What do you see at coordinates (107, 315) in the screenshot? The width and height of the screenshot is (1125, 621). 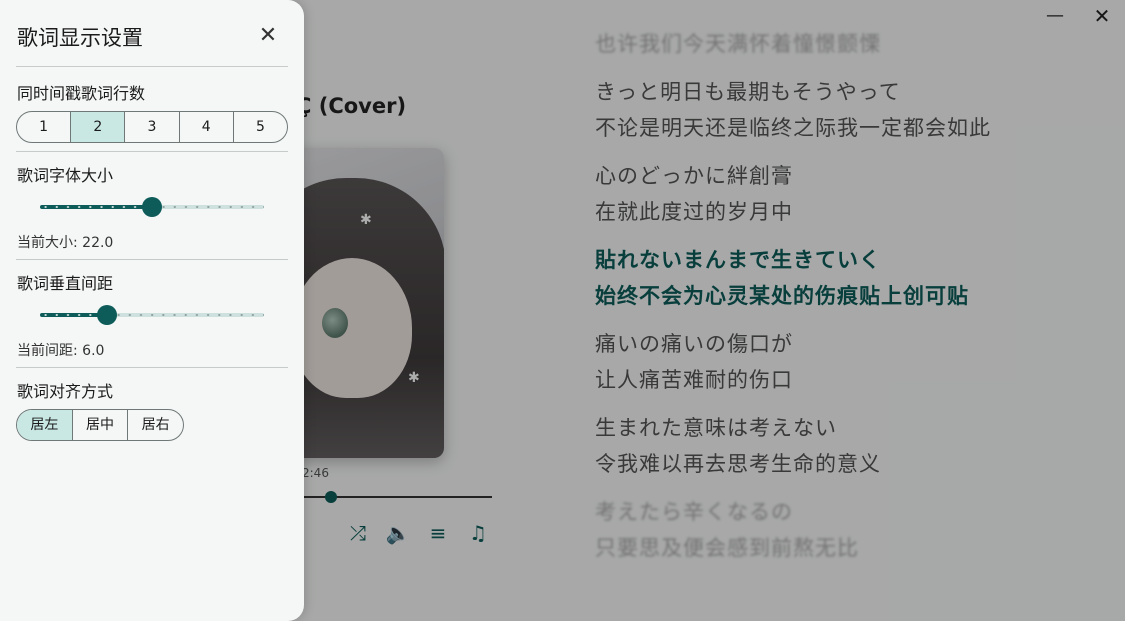 I see `spacing-slider-thumb` at bounding box center [107, 315].